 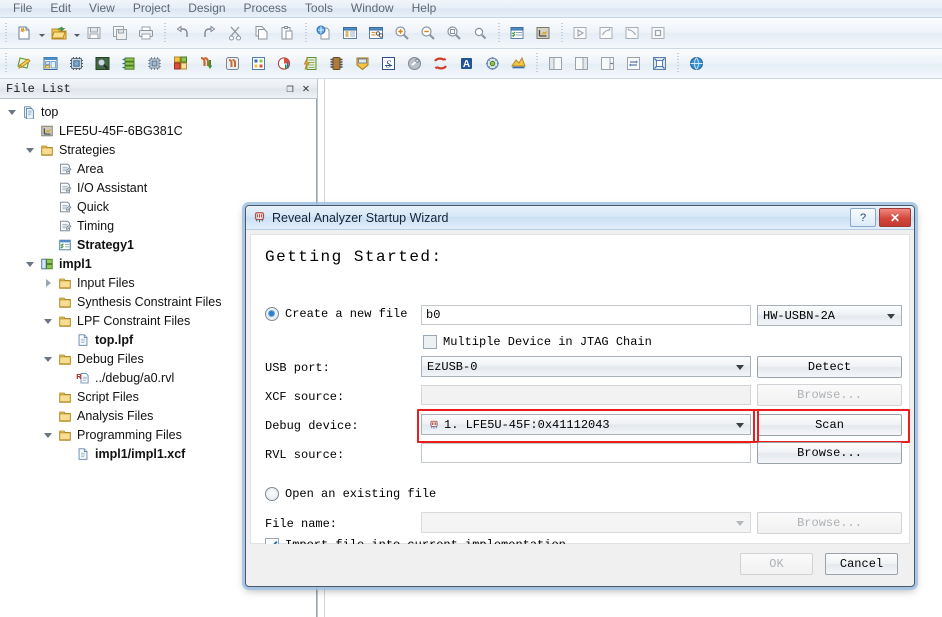 What do you see at coordinates (112, 187) in the screenshot?
I see `tree-item-label: I/O Assistant` at bounding box center [112, 187].